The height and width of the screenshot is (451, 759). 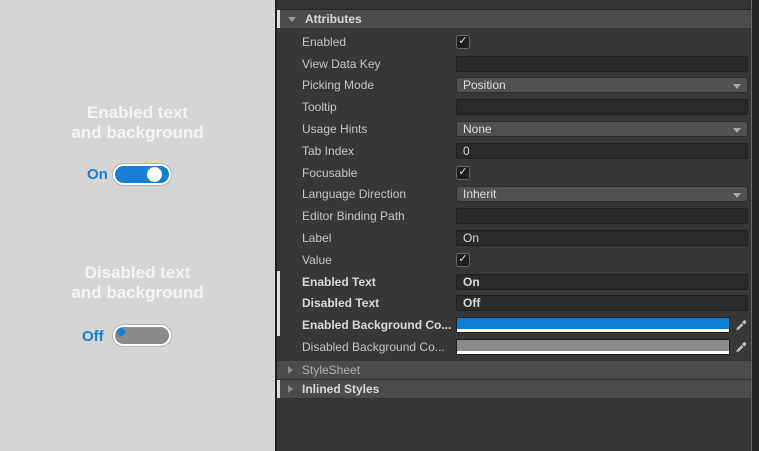 What do you see at coordinates (335, 129) in the screenshot?
I see `field-label: Usage Hints` at bounding box center [335, 129].